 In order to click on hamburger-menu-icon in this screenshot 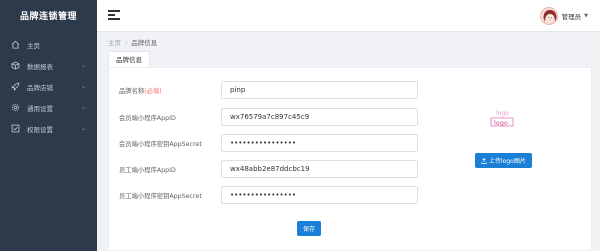, I will do `click(114, 15)`.